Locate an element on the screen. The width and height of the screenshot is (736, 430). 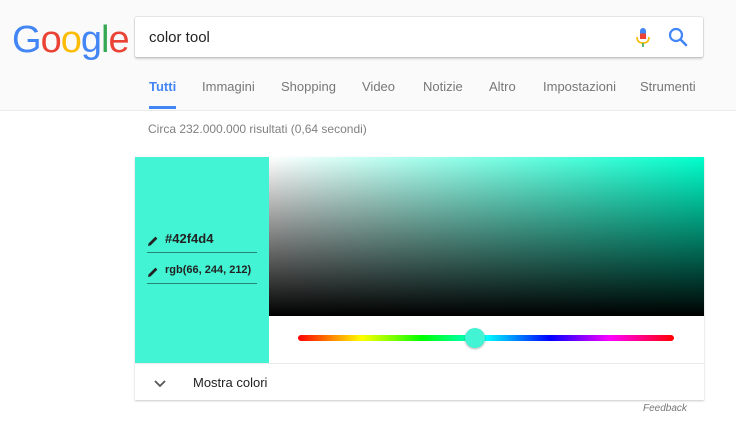
logo-letter: g is located at coordinates (91, 40).